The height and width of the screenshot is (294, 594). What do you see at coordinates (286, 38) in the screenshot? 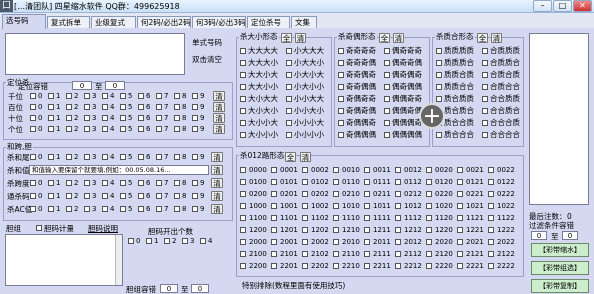
I see `daxiao-all-button: 全` at bounding box center [286, 38].